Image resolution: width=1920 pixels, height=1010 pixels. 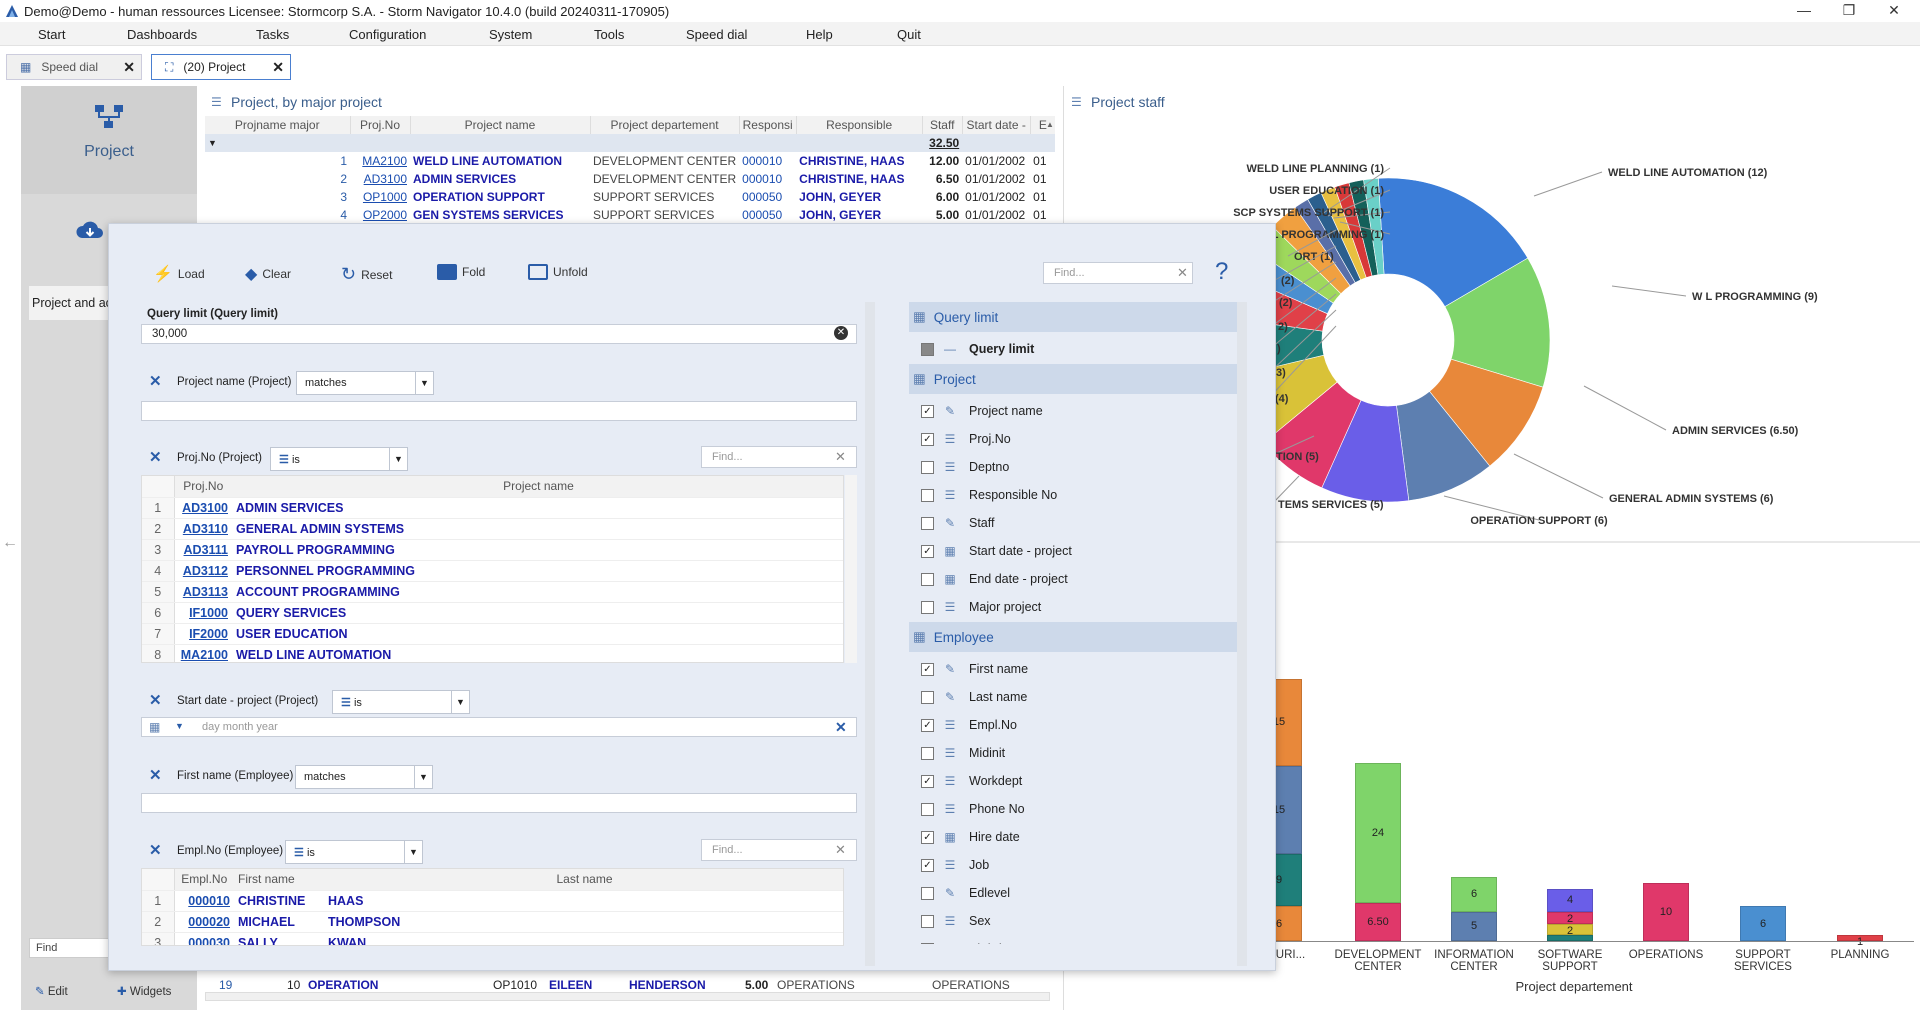 What do you see at coordinates (492, 653) in the screenshot?
I see `list-item: 8 MA2100 WELD LINE AUTOMATION` at bounding box center [492, 653].